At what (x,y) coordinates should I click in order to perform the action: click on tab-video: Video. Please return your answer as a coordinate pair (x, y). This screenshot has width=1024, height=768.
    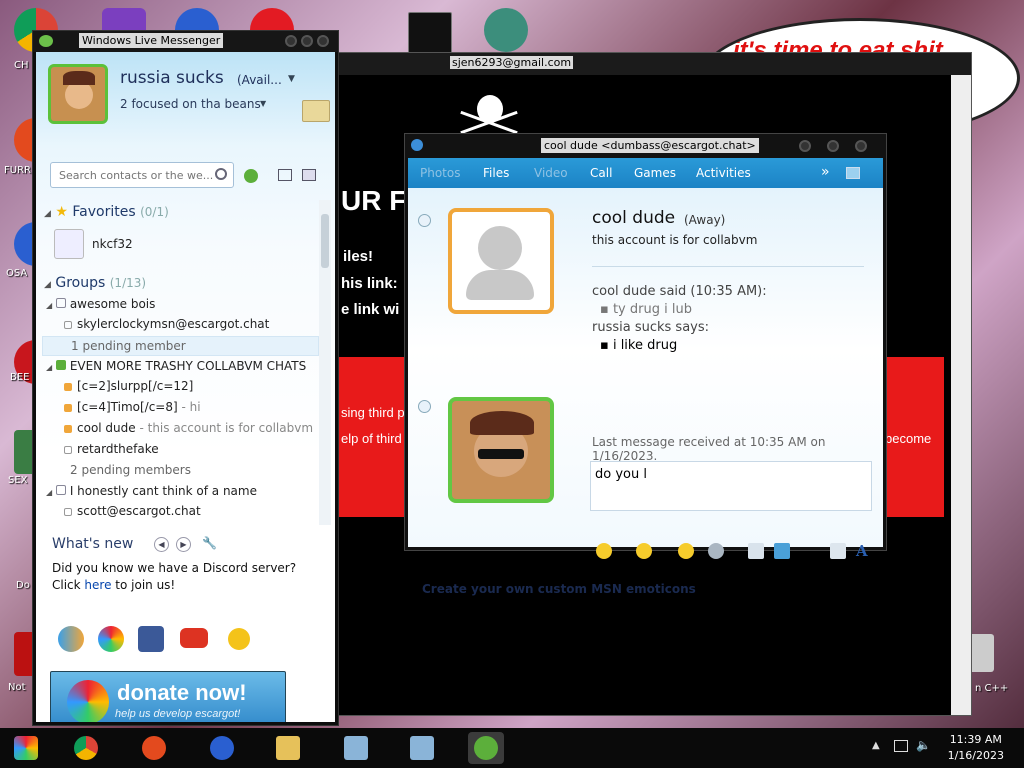
    Looking at the image, I should click on (551, 173).